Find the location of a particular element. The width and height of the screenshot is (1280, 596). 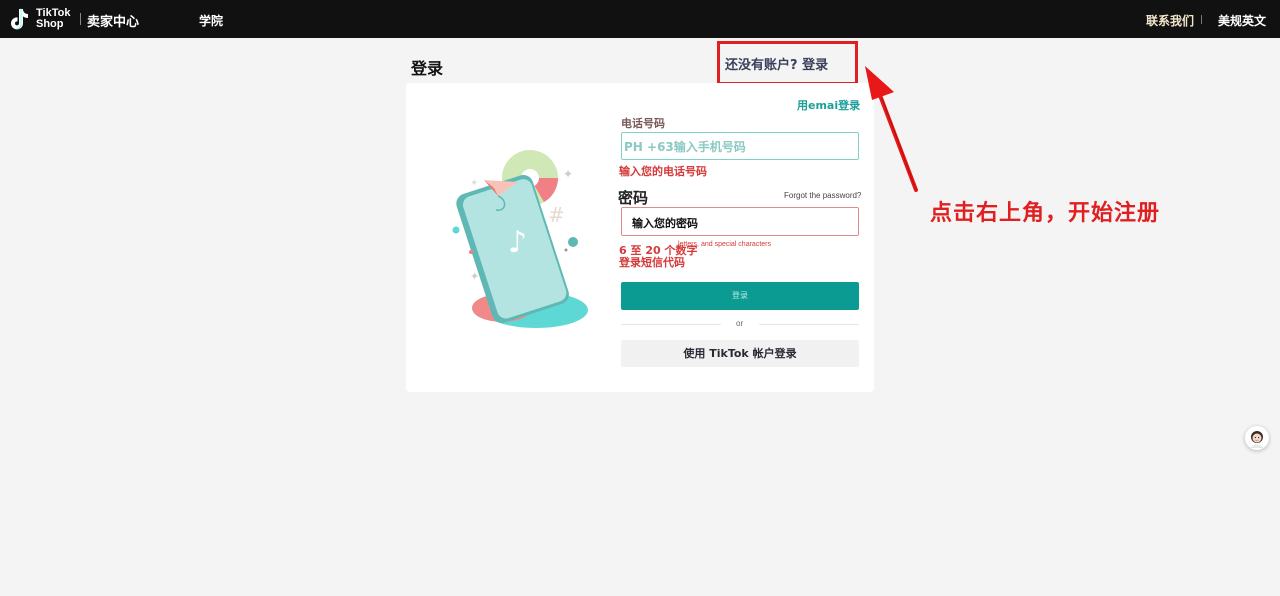

tiktok-note-icon is located at coordinates (19, 19).